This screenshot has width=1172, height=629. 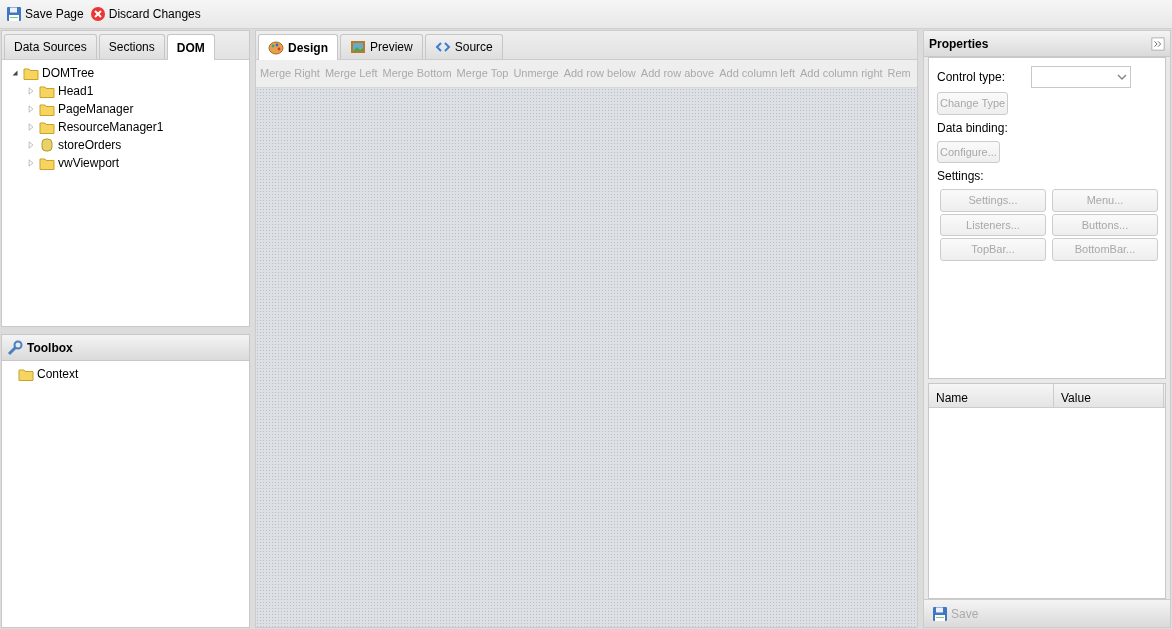 I want to click on tree-node: ResourceManager1, so click(x=111, y=127).